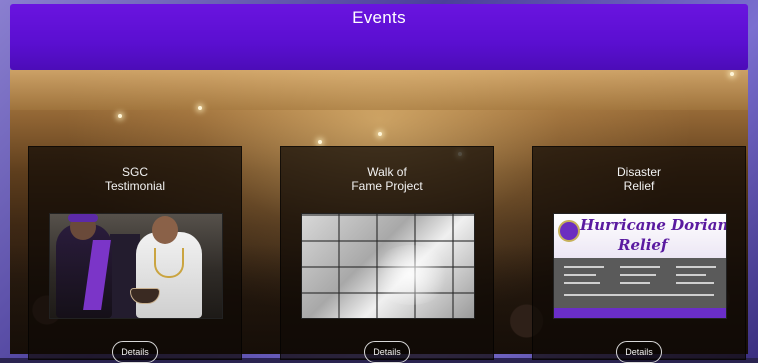 This screenshot has height=363, width=758. I want to click on sgc-testimonial-image, so click(136, 266).